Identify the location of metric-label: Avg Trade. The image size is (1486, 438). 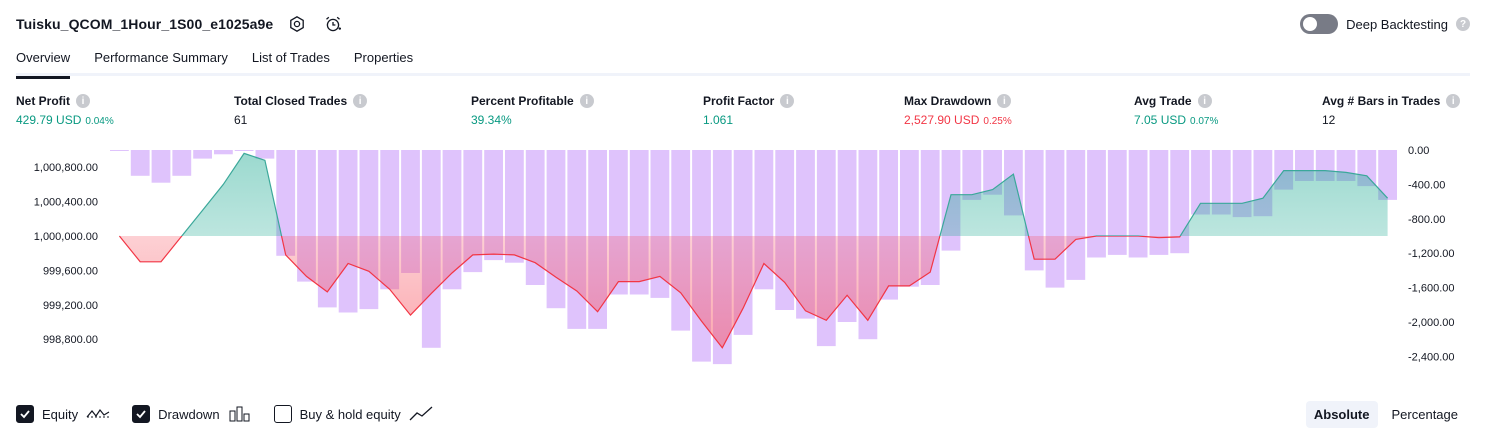
(1163, 101).